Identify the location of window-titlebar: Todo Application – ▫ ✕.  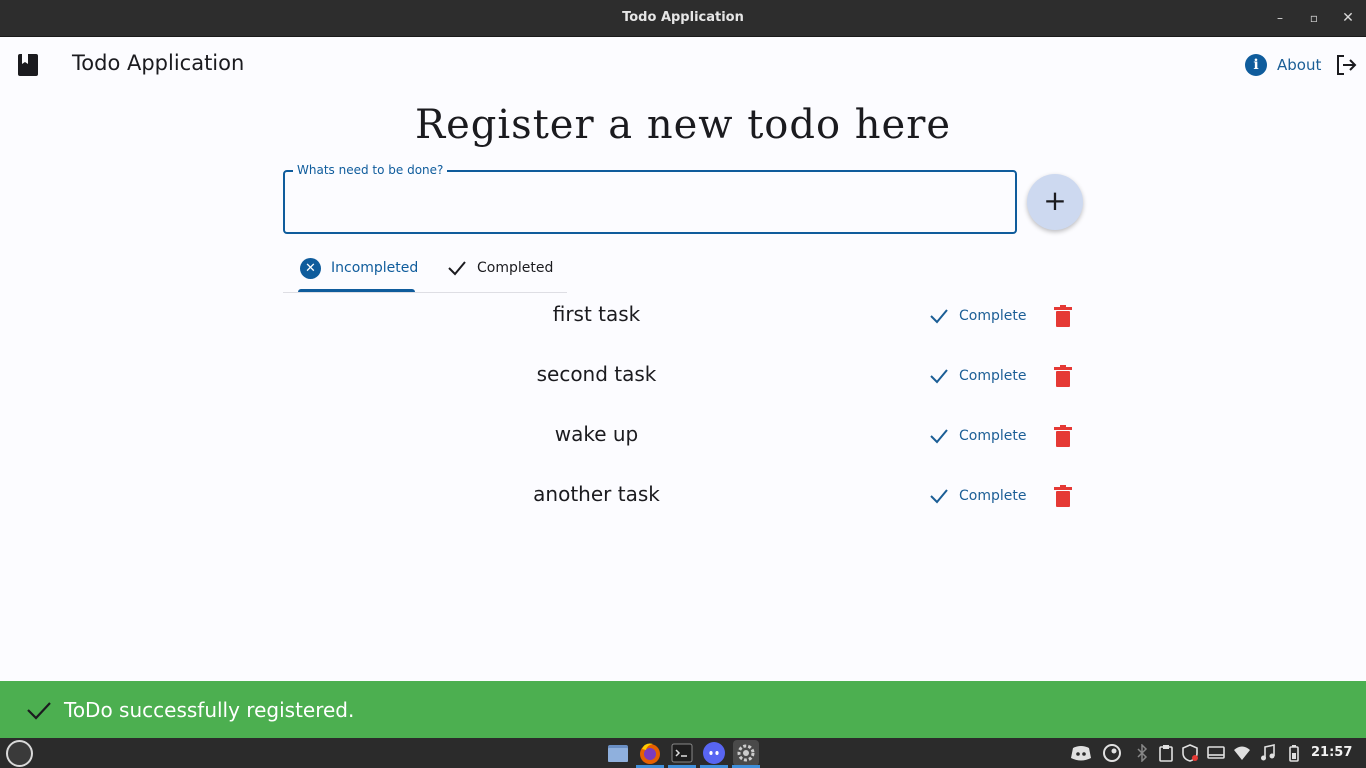
(683, 18).